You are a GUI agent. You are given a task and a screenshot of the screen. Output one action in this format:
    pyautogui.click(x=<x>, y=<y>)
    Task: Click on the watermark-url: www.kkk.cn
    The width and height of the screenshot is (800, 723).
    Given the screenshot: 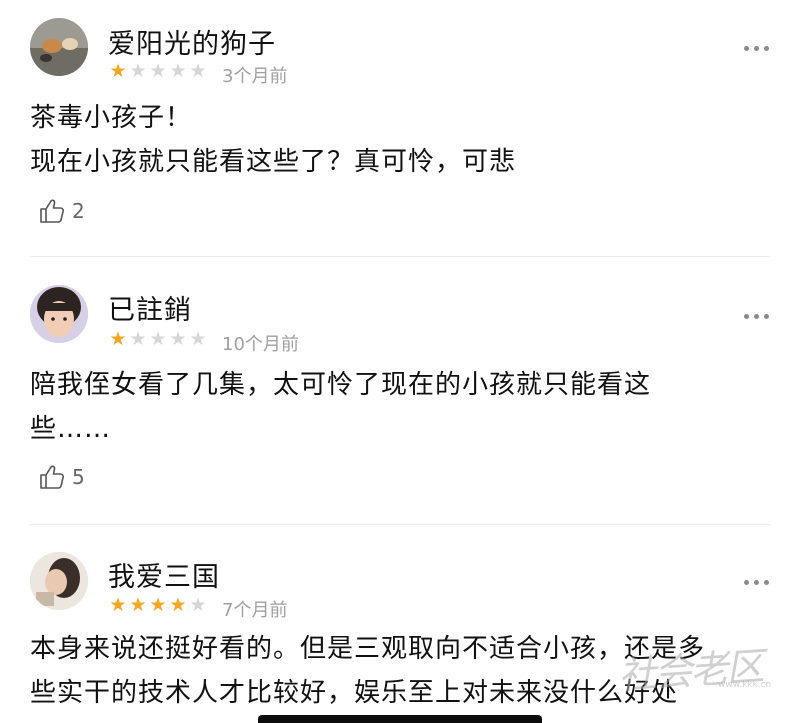 What is the action you would take?
    pyautogui.click(x=745, y=685)
    